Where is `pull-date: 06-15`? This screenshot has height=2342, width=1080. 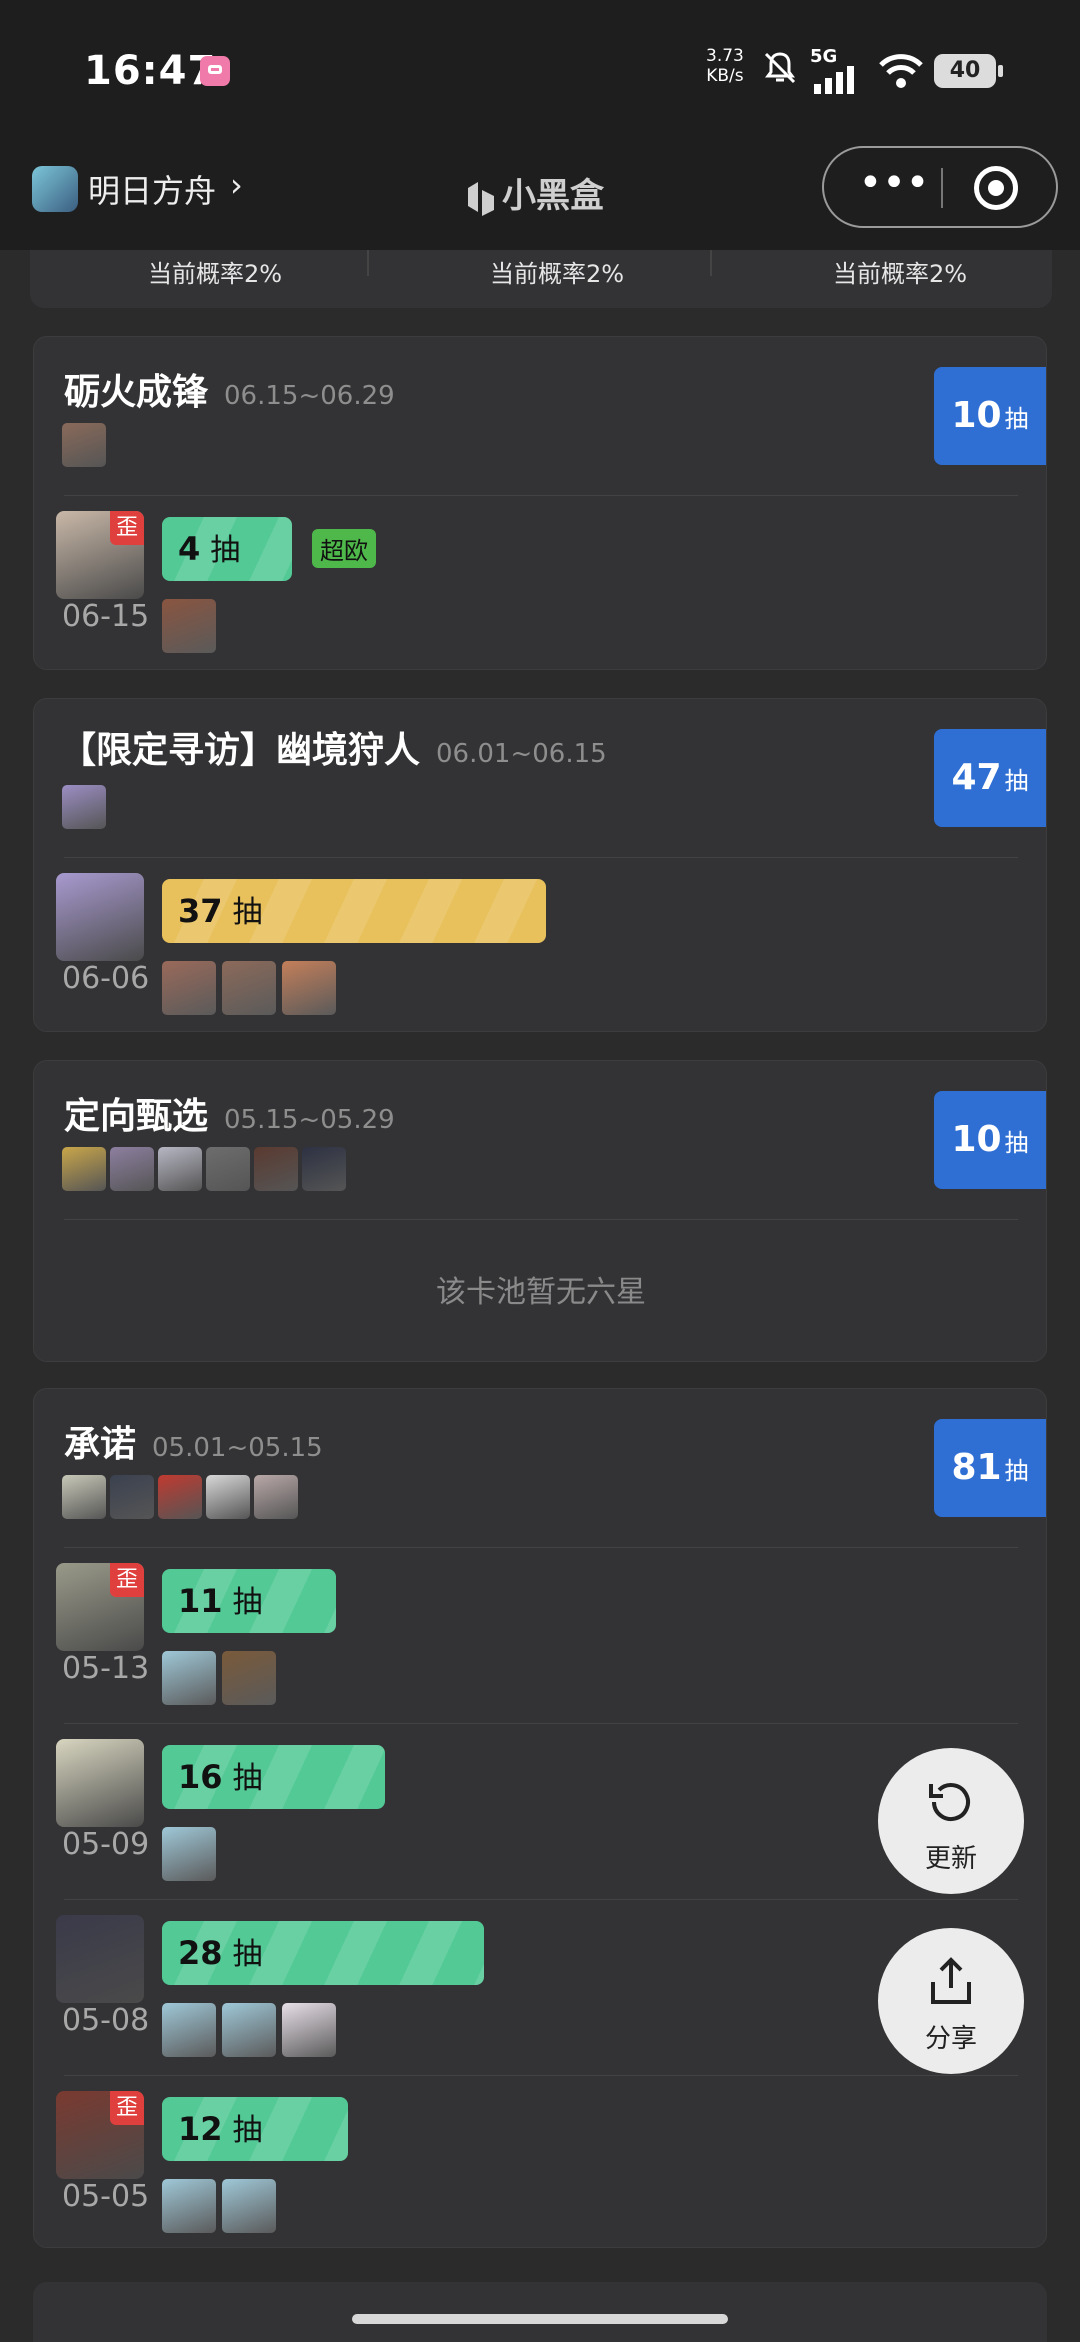
pull-date: 06-15 is located at coordinates (106, 616).